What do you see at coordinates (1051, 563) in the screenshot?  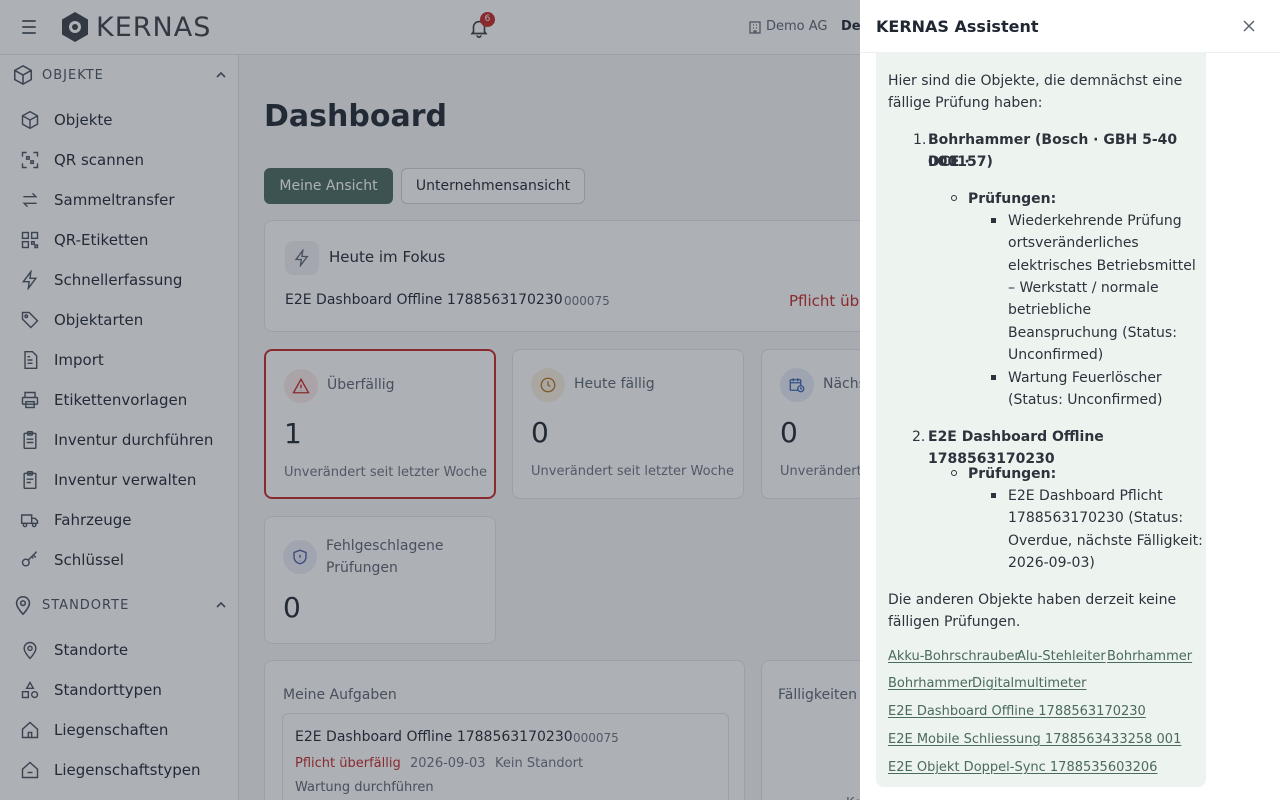 I see `check-line: 2026-09-03)` at bounding box center [1051, 563].